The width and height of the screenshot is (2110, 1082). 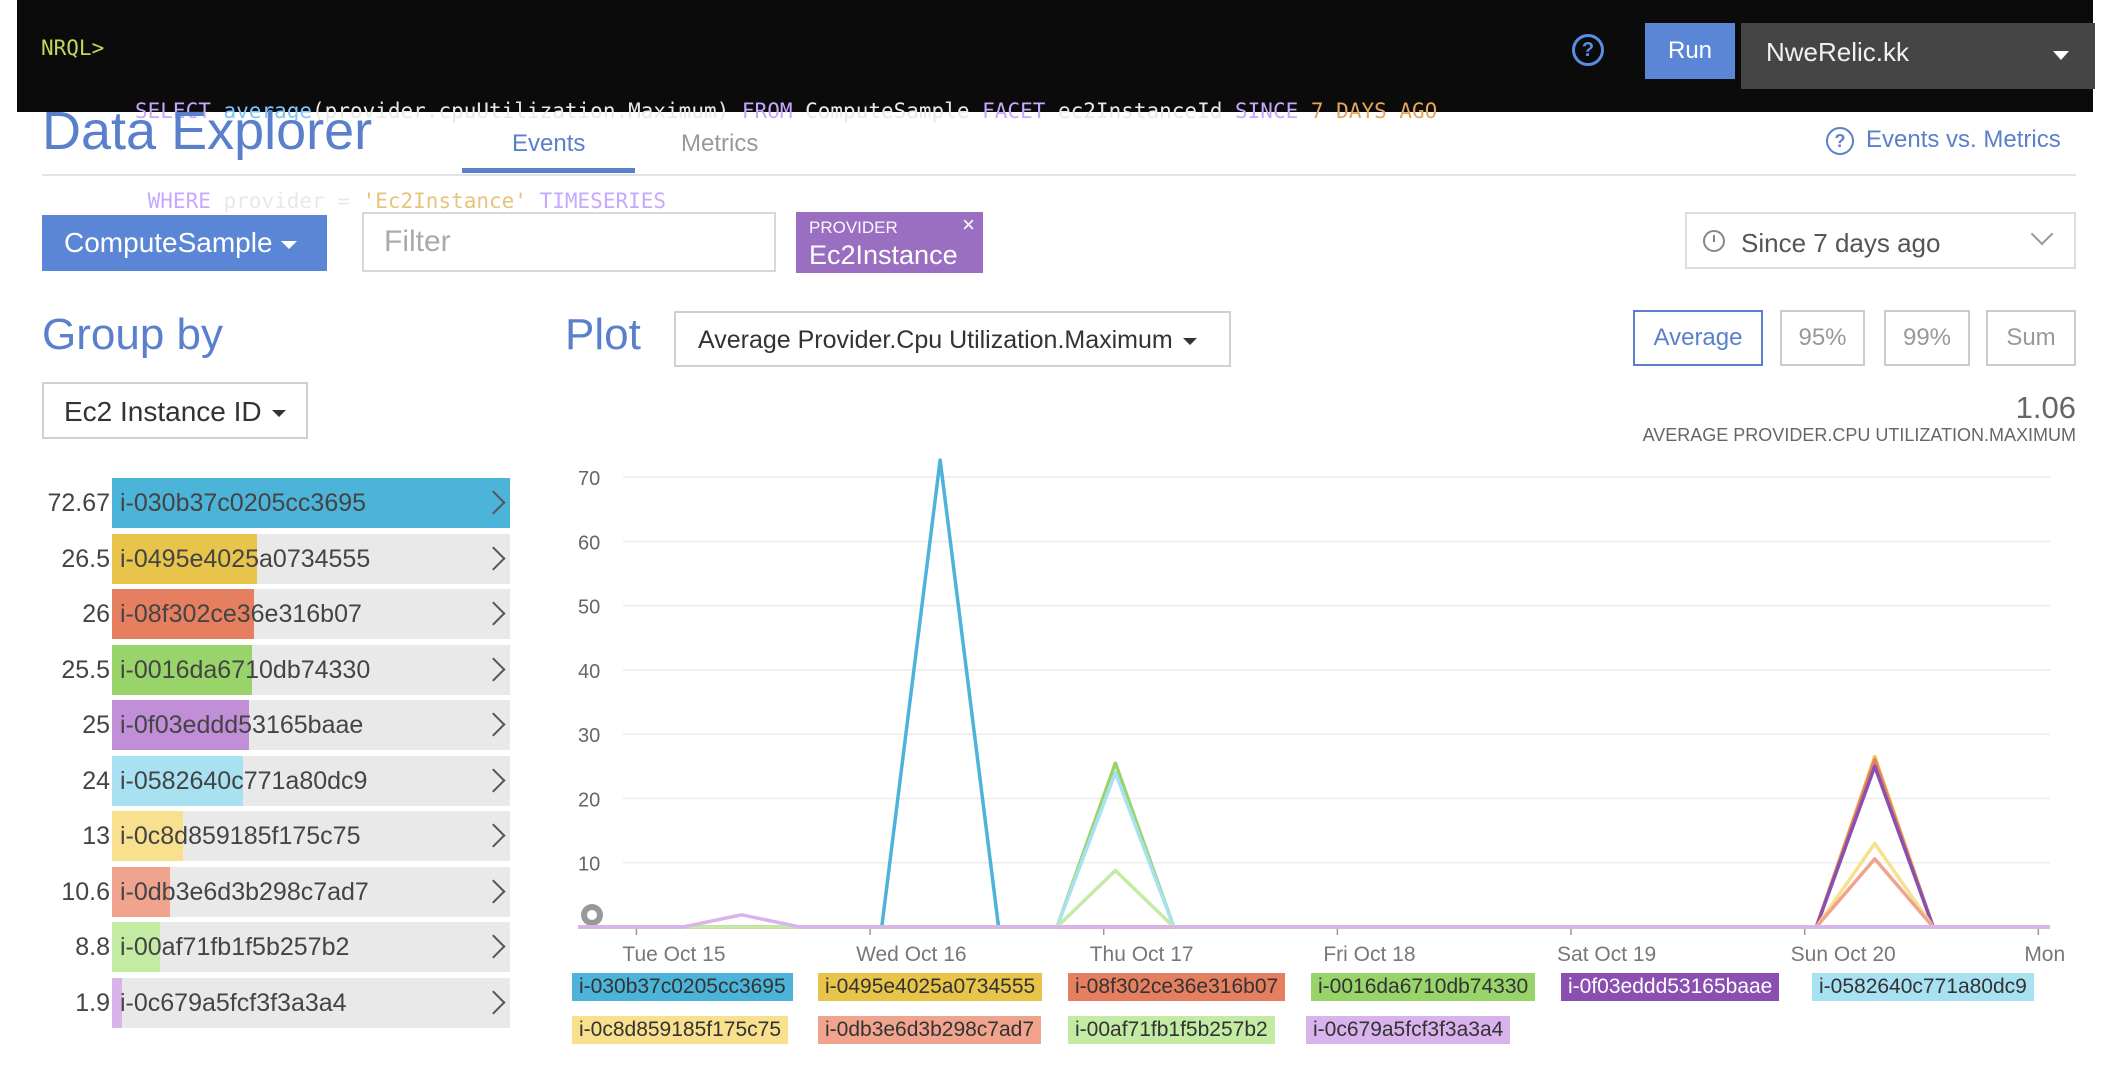 What do you see at coordinates (78, 503) in the screenshot?
I see `facet-value: 72.67` at bounding box center [78, 503].